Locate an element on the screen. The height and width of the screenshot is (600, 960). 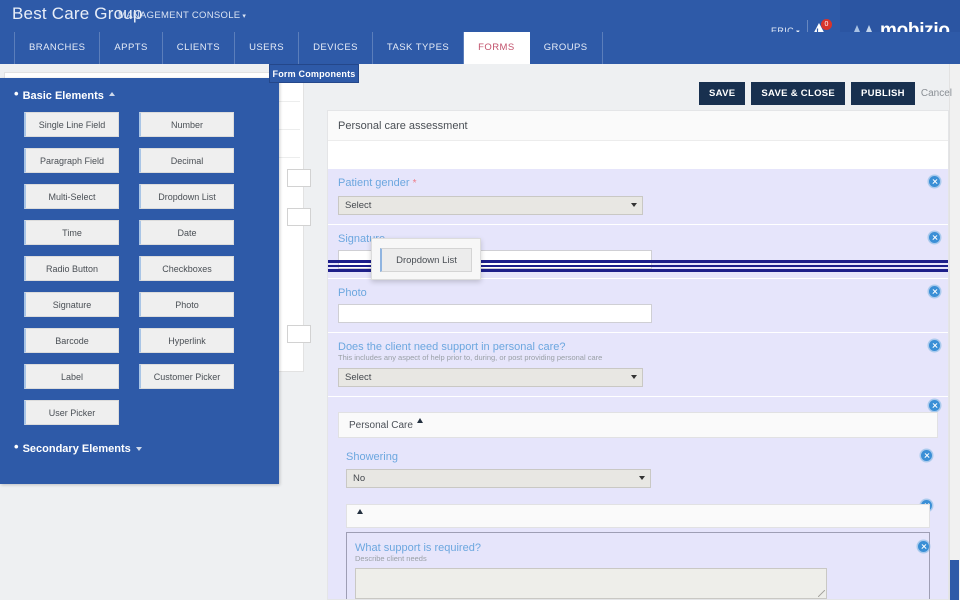
support-required-textarea is located at coordinates (591, 583).